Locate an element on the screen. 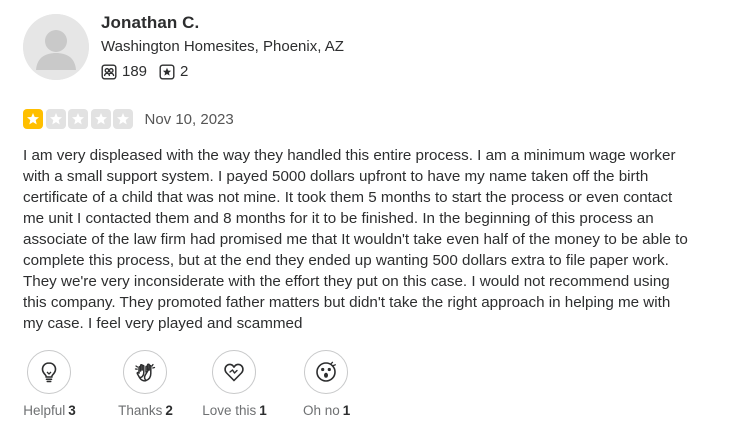  reaction-oh-no-button: Oh no 1 is located at coordinates (326, 384).